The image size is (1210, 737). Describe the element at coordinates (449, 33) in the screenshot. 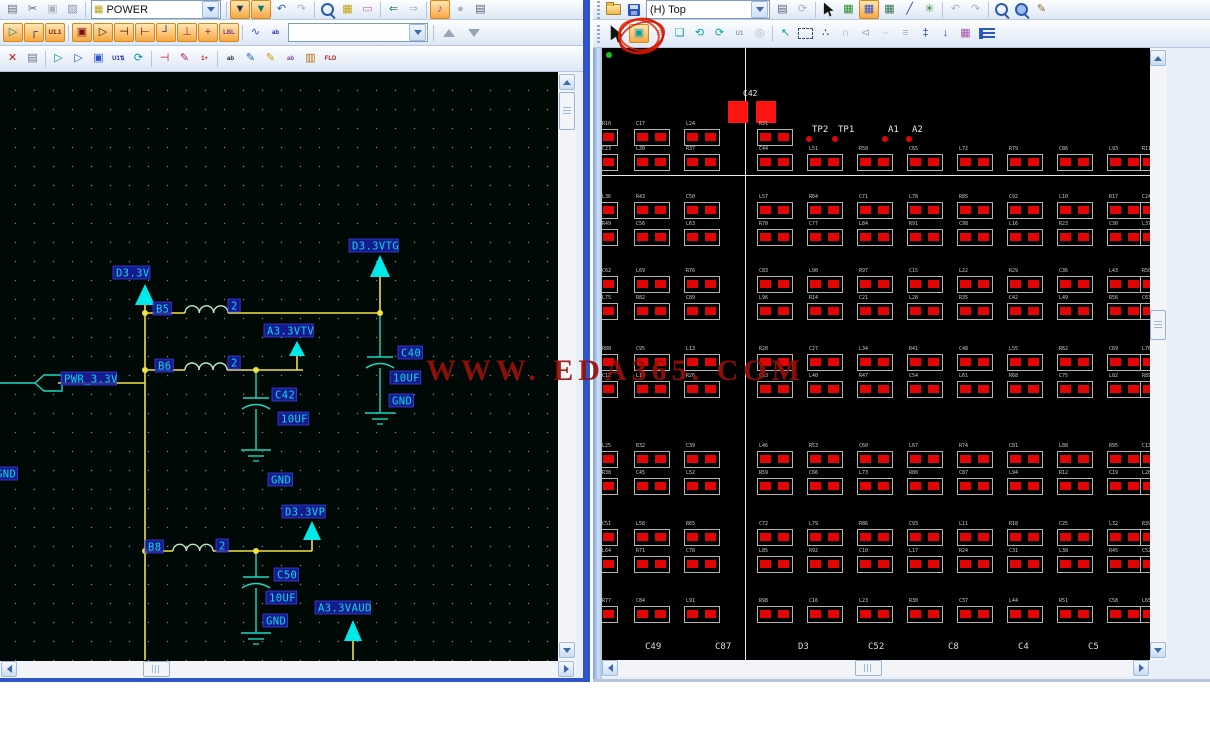

I see `up-arrow-button` at that location.